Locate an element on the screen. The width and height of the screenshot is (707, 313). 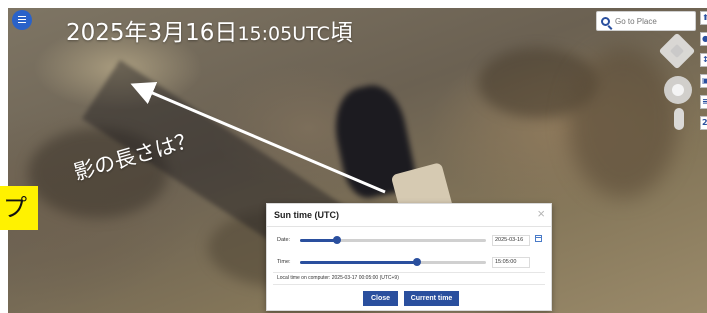
close-icon: × is located at coordinates (541, 213).